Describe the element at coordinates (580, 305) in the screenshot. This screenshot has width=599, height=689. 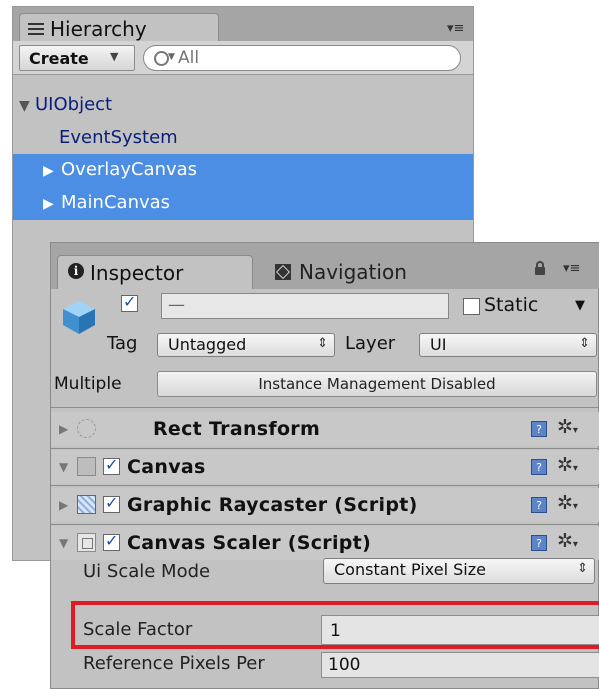
I see `static-dropdown-arrow-icon: ▼` at that location.